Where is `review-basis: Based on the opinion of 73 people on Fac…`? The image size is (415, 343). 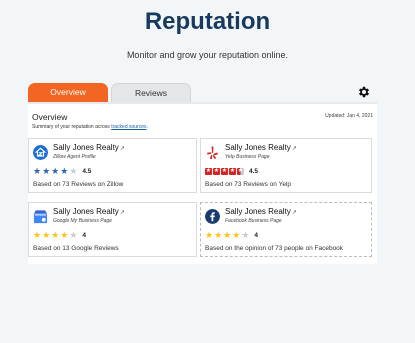 review-basis: Based on the opinion of 73 people on Fac… is located at coordinates (274, 248).